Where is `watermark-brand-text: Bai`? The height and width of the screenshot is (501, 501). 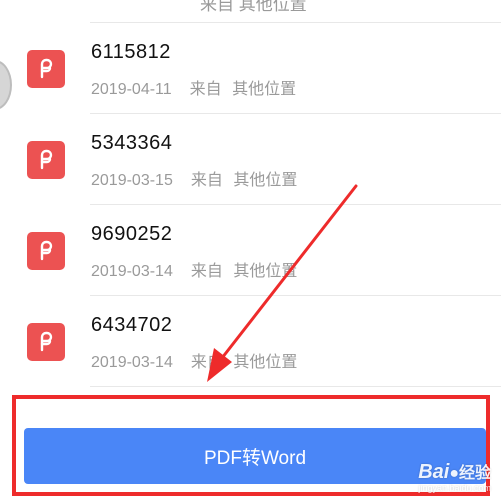
watermark-brand-text: Bai is located at coordinates (434, 472).